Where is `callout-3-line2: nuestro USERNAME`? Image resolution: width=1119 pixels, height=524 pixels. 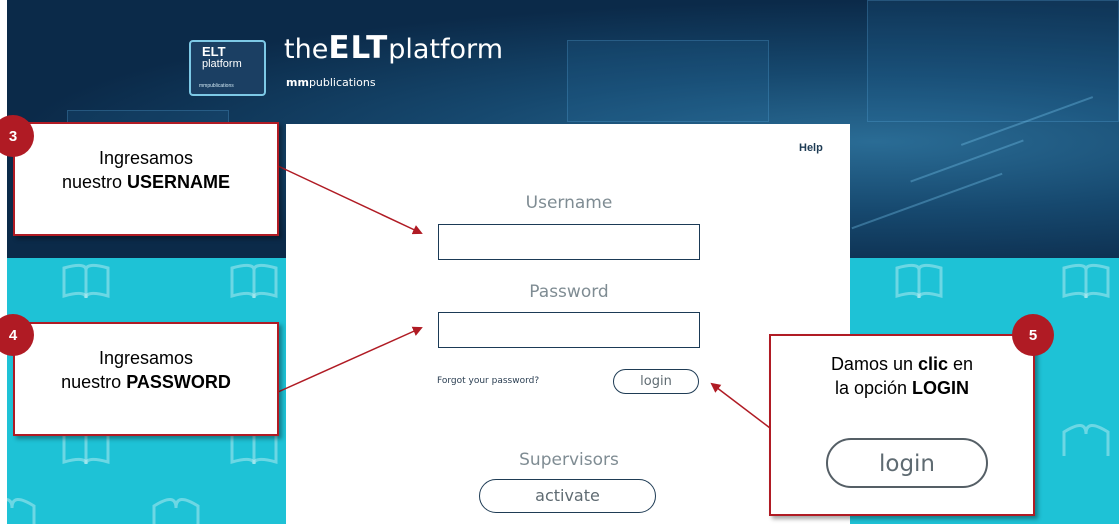
callout-3-line2: nuestro USERNAME is located at coordinates (146, 182).